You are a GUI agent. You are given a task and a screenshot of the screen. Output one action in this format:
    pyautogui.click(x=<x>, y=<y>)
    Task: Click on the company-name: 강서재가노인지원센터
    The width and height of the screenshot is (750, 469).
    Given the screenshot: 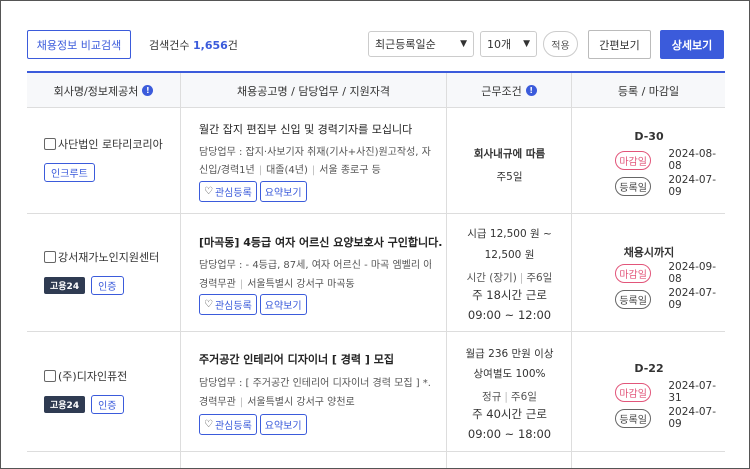 What is the action you would take?
    pyautogui.click(x=101, y=257)
    